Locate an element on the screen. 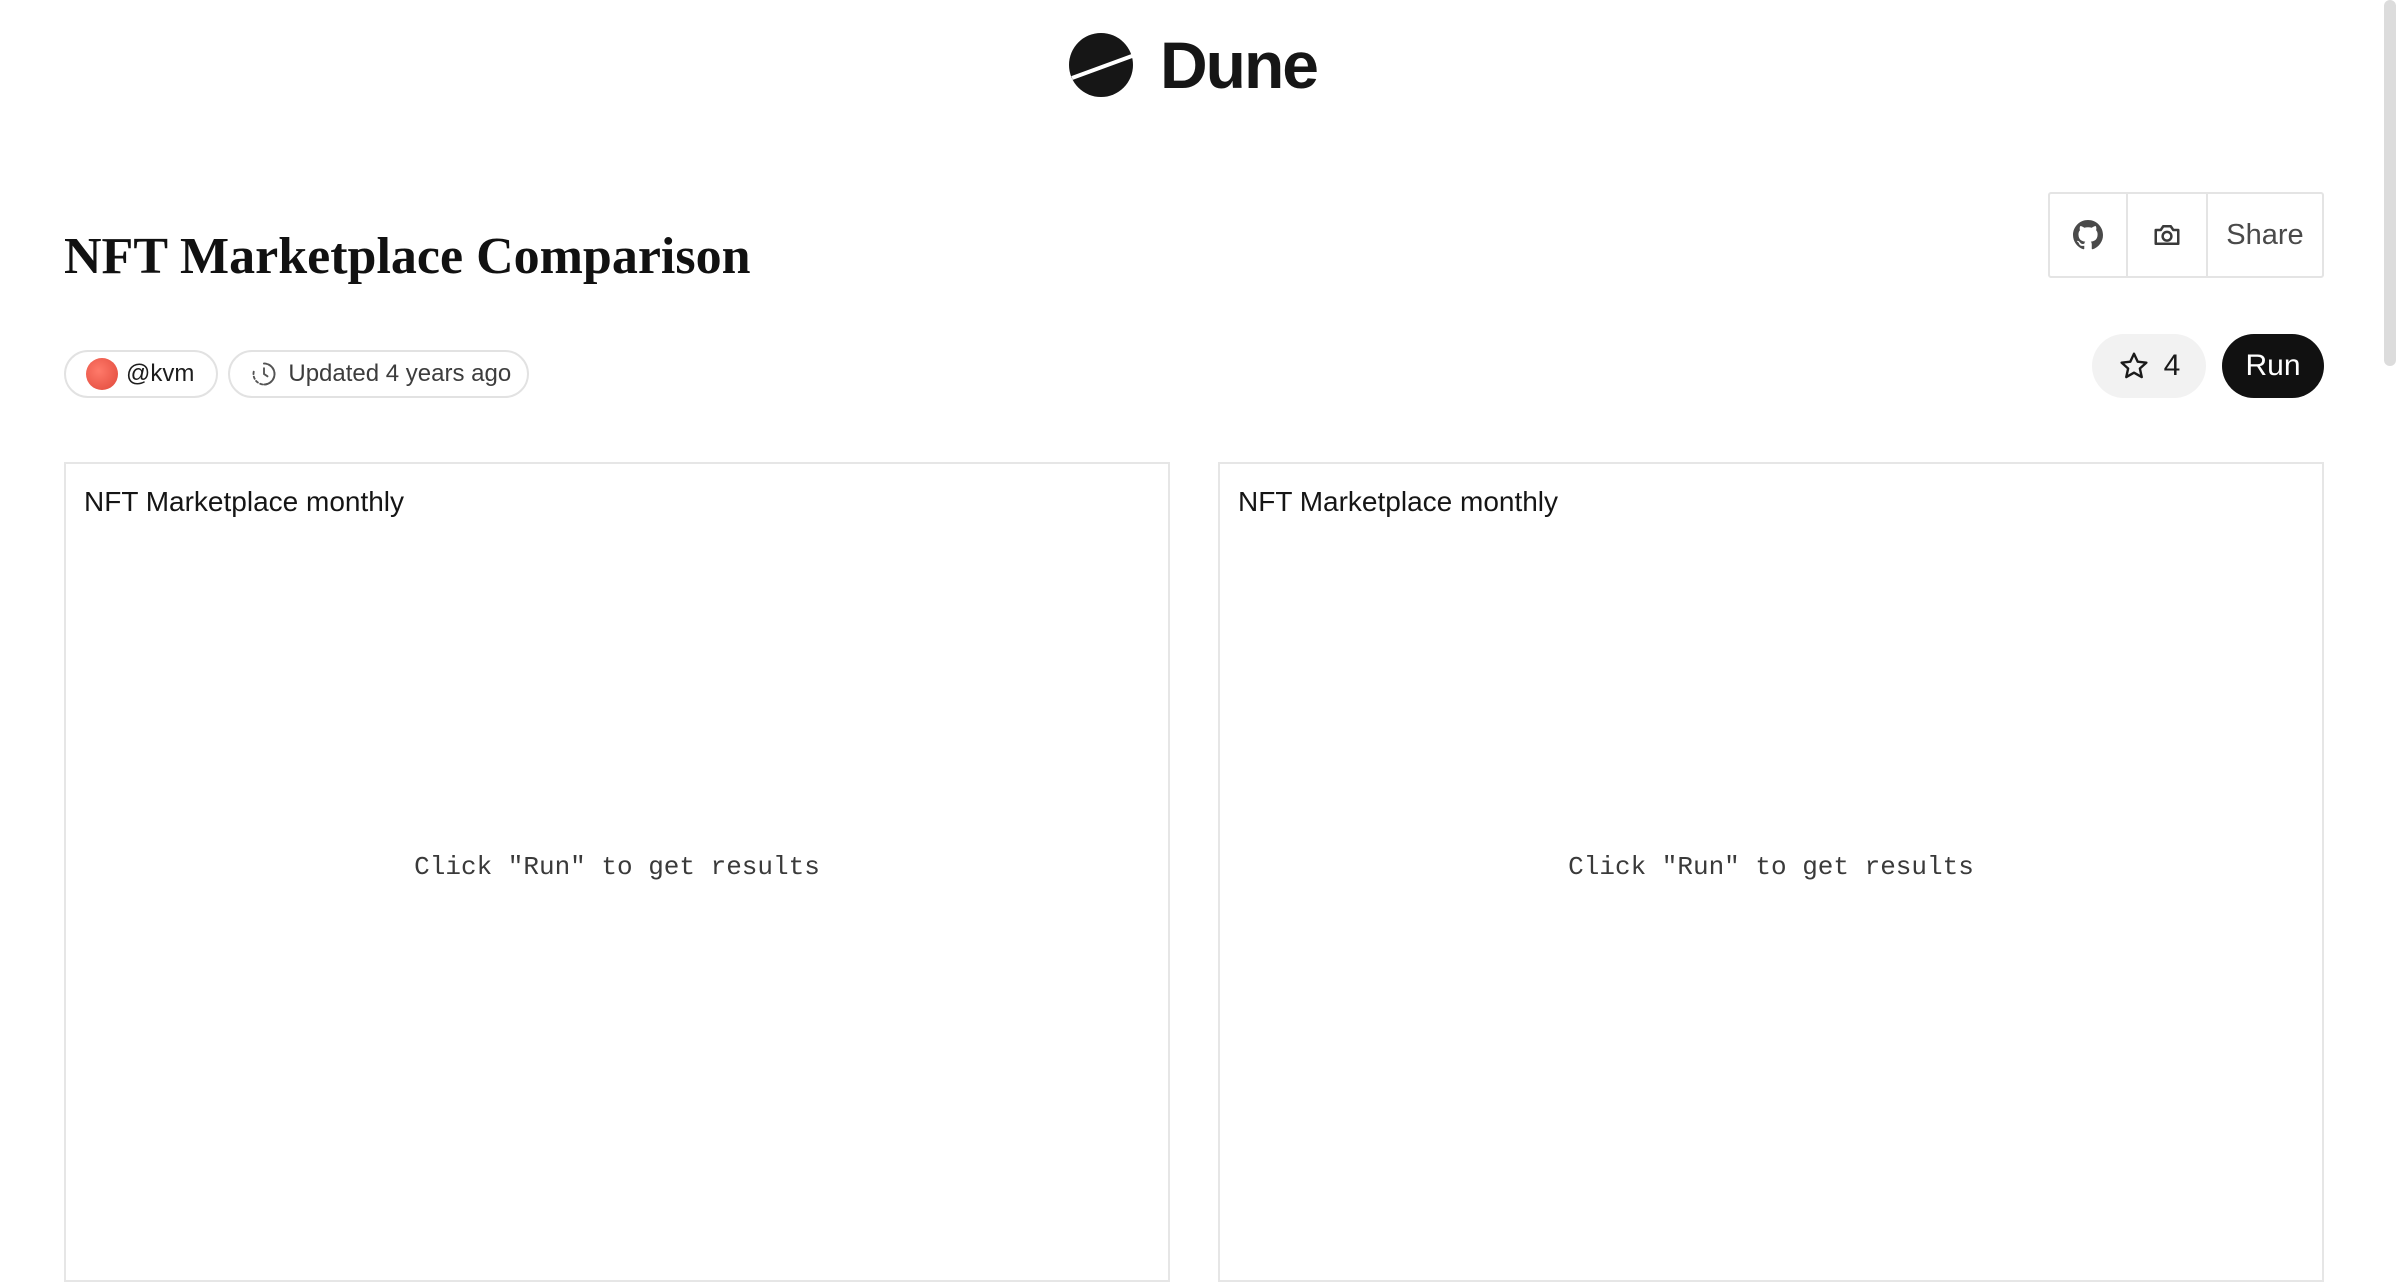 Image resolution: width=2400 pixels, height=1282 pixels. avatar is located at coordinates (102, 374).